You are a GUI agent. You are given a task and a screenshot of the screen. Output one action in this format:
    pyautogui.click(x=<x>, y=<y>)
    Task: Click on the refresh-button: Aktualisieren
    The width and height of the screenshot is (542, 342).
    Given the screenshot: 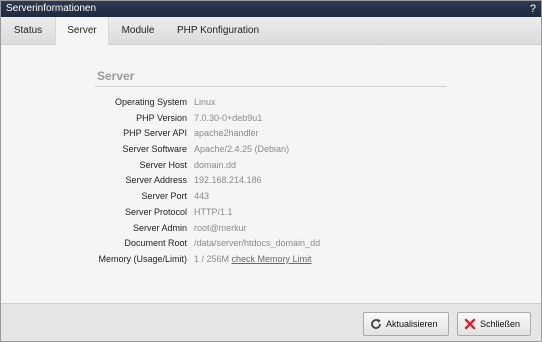 What is the action you would take?
    pyautogui.click(x=406, y=324)
    